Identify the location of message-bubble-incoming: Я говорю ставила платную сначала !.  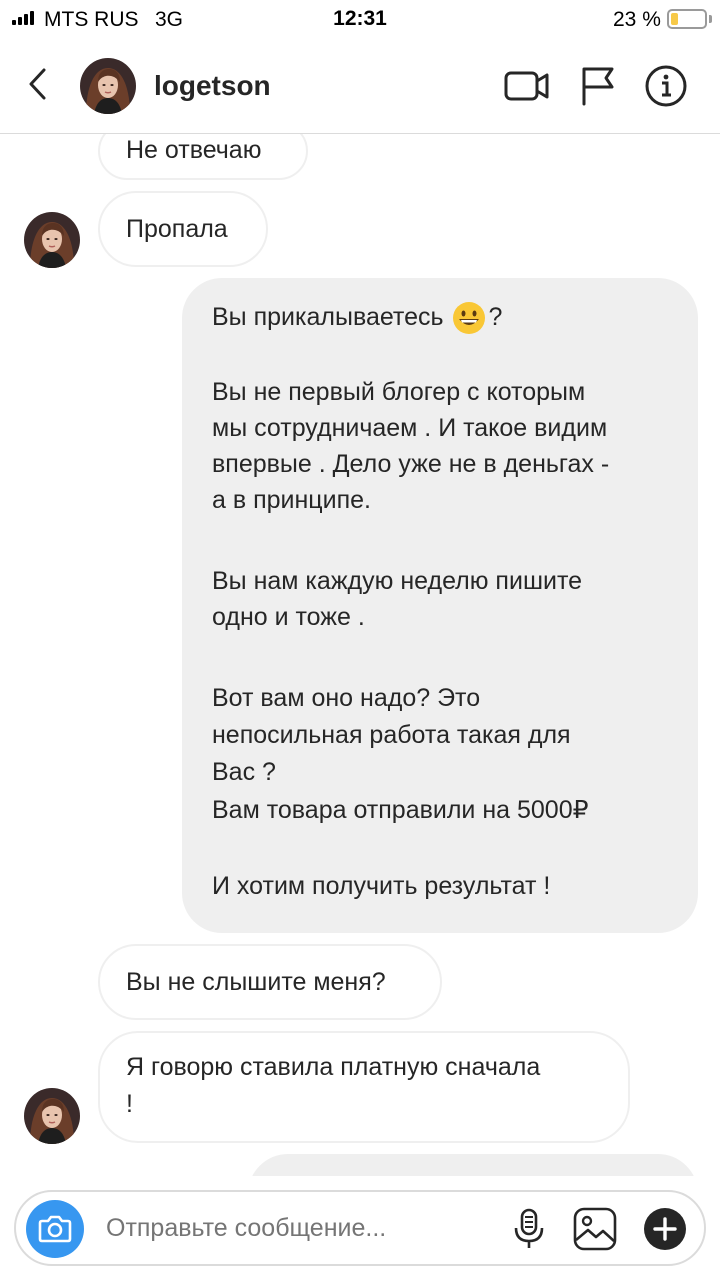
(364, 1087).